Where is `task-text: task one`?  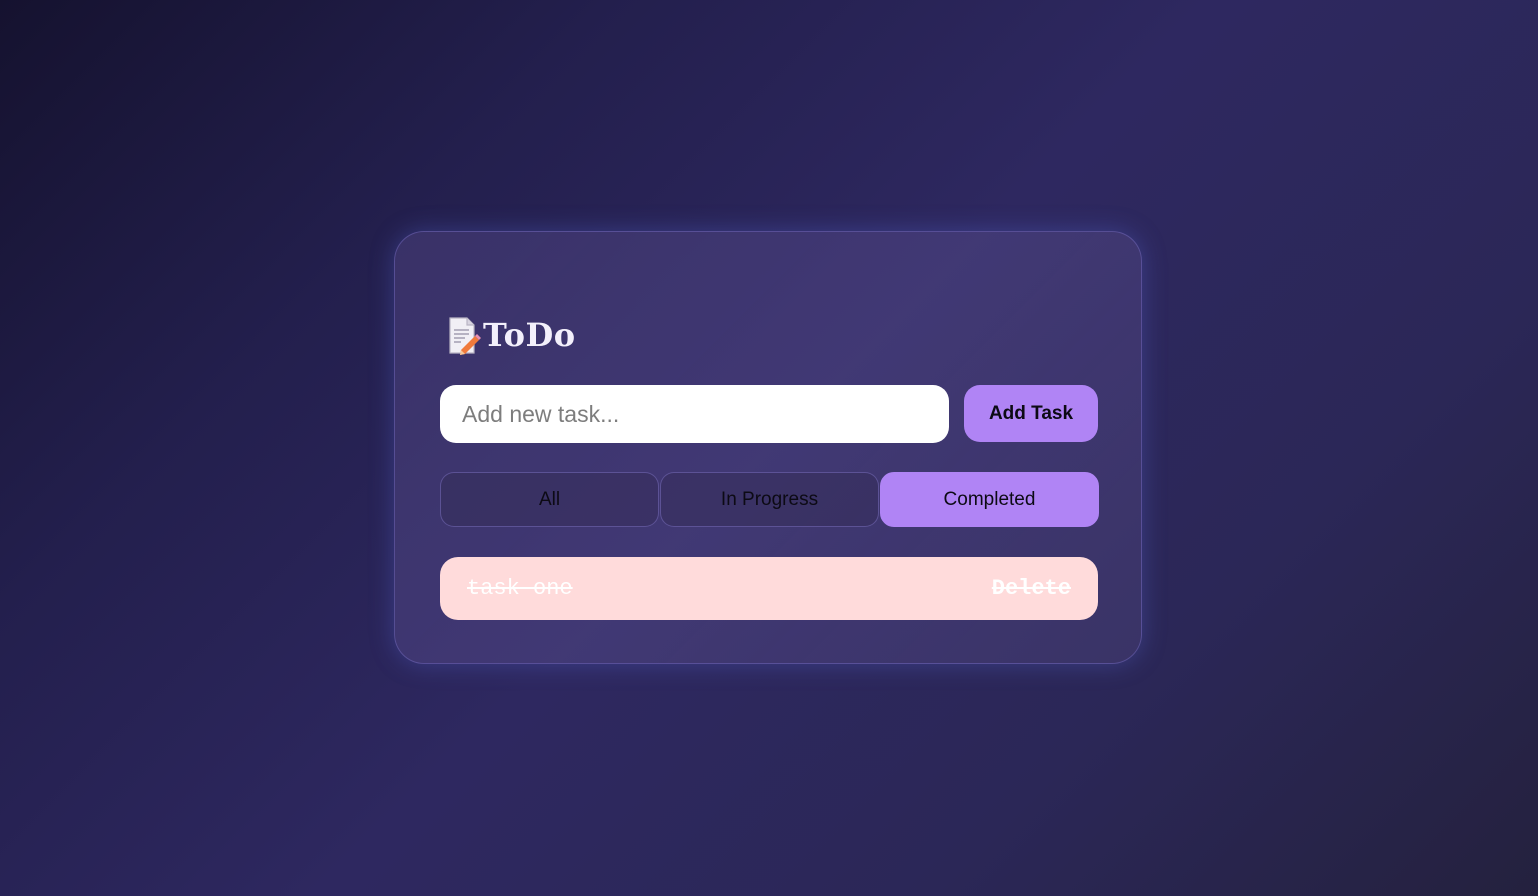 task-text: task one is located at coordinates (520, 588).